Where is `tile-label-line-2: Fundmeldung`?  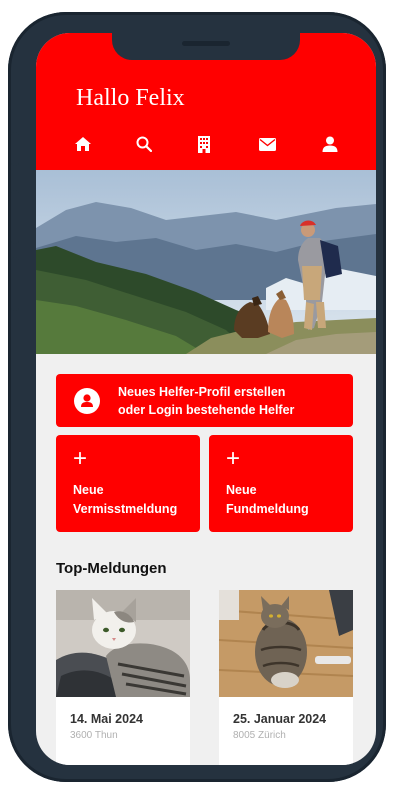
tile-label-line-2: Fundmeldung is located at coordinates (267, 509).